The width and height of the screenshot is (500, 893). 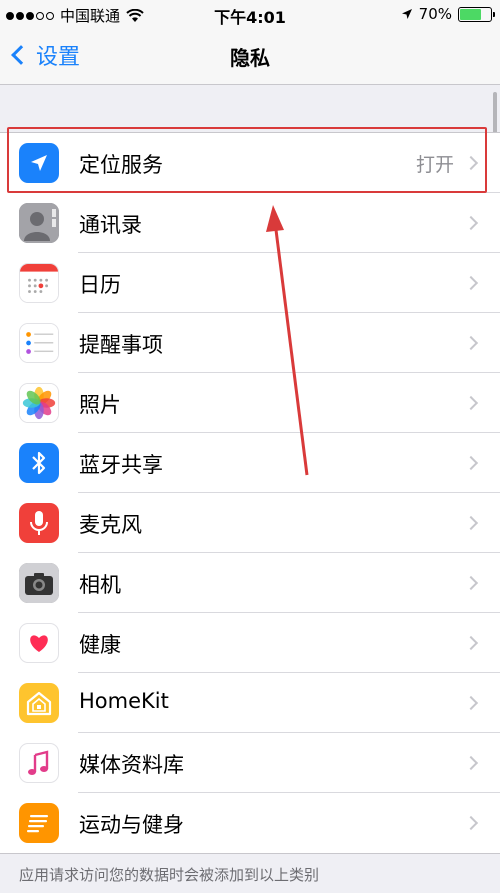 What do you see at coordinates (287, 340) in the screenshot?
I see `annotation-arrow-icon` at bounding box center [287, 340].